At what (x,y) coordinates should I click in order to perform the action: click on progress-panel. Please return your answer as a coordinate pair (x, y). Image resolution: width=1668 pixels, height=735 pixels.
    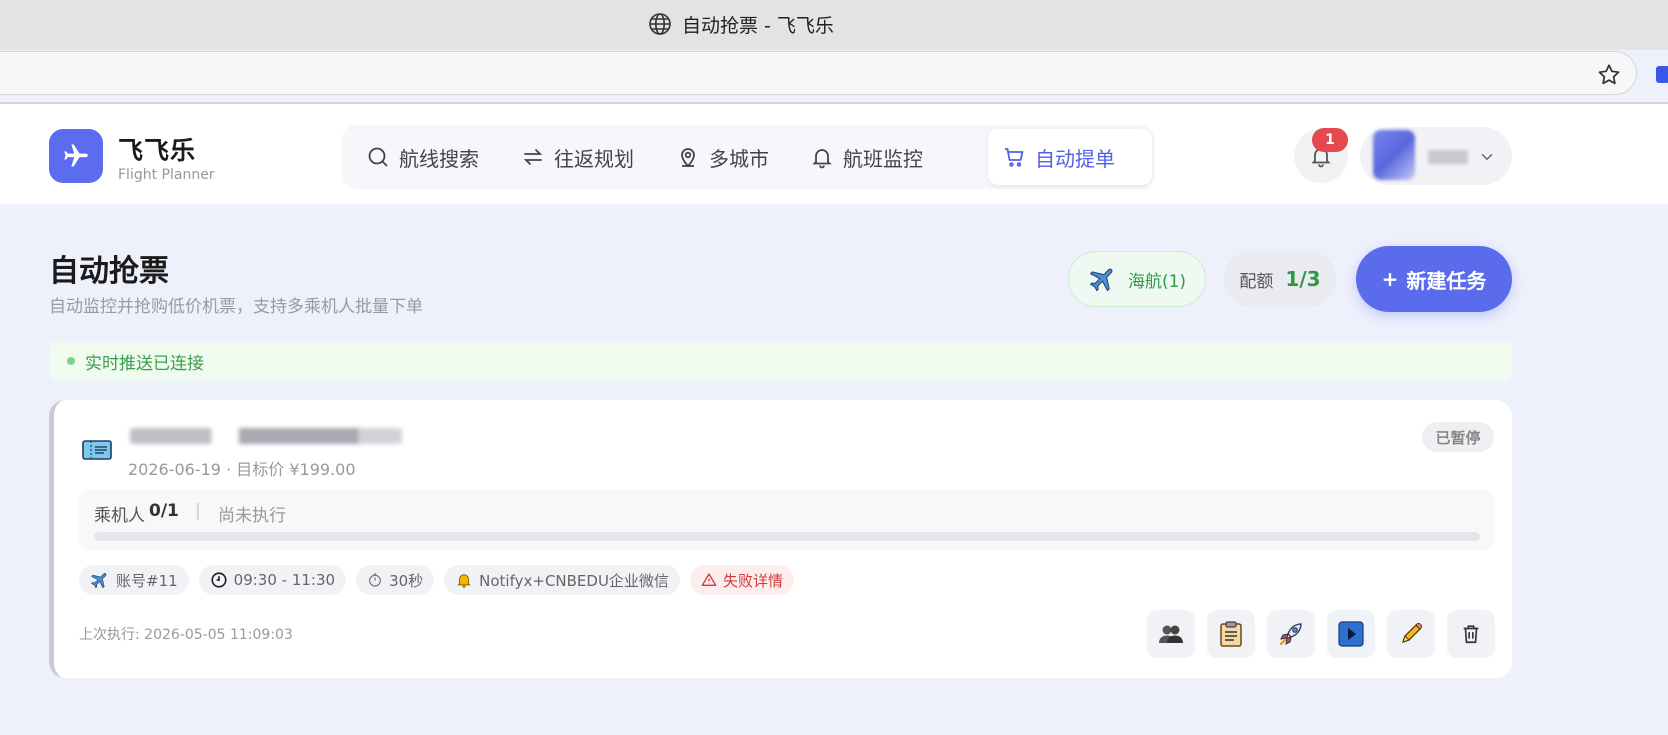
    Looking at the image, I should click on (786, 520).